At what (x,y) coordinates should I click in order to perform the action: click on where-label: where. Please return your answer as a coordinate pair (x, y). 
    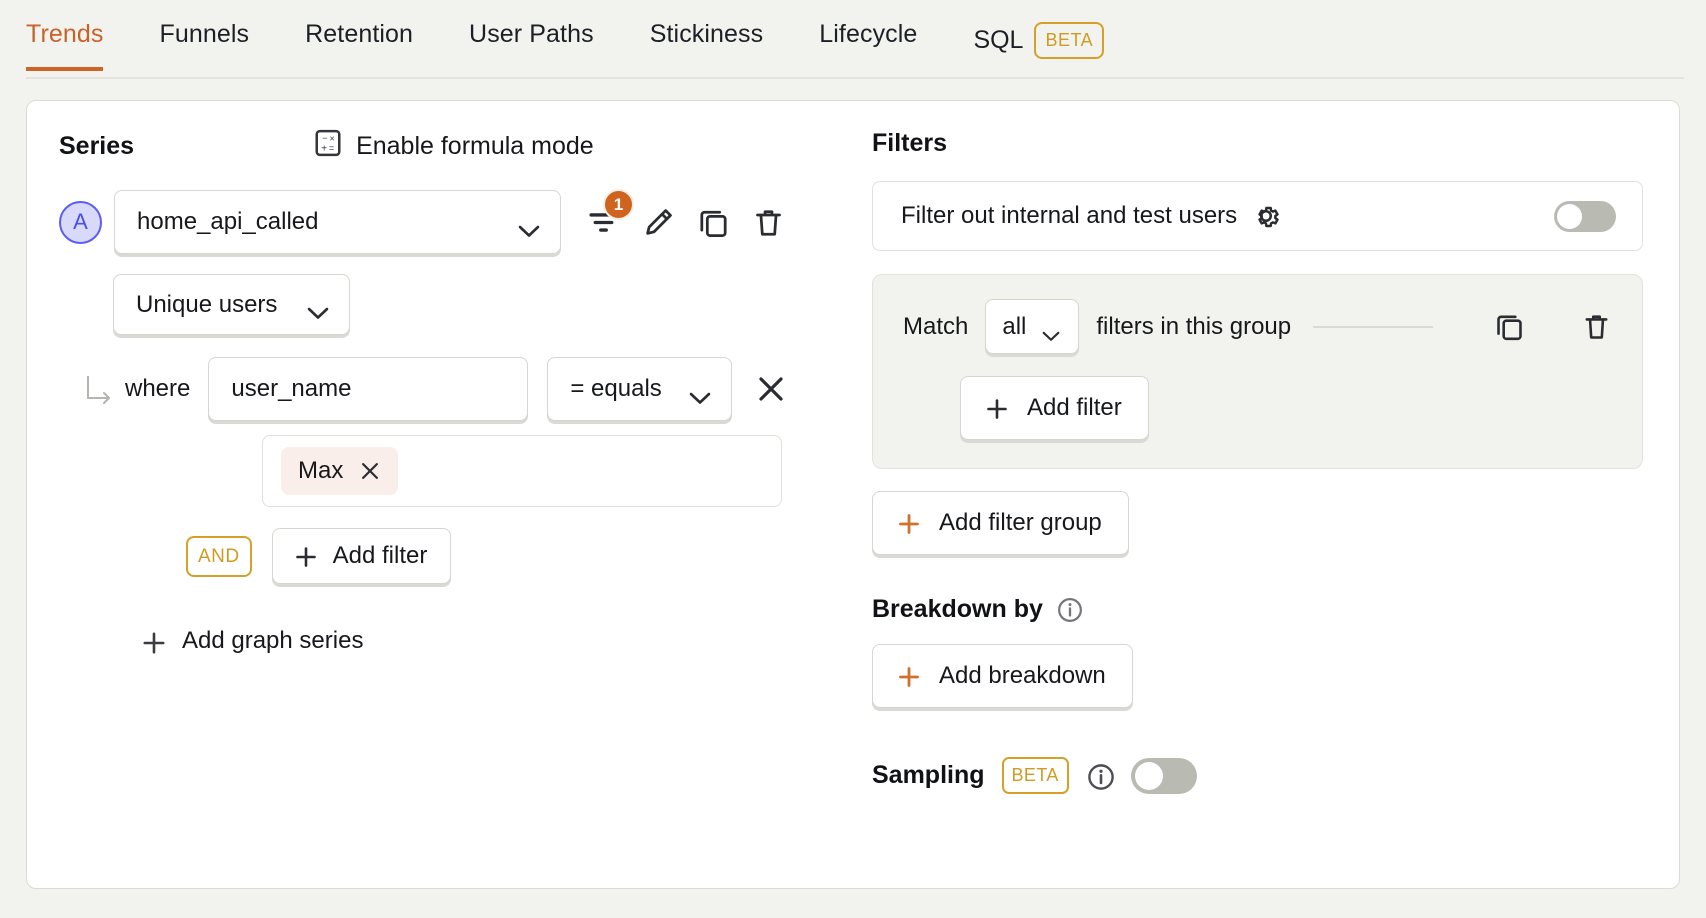
    Looking at the image, I should click on (158, 388).